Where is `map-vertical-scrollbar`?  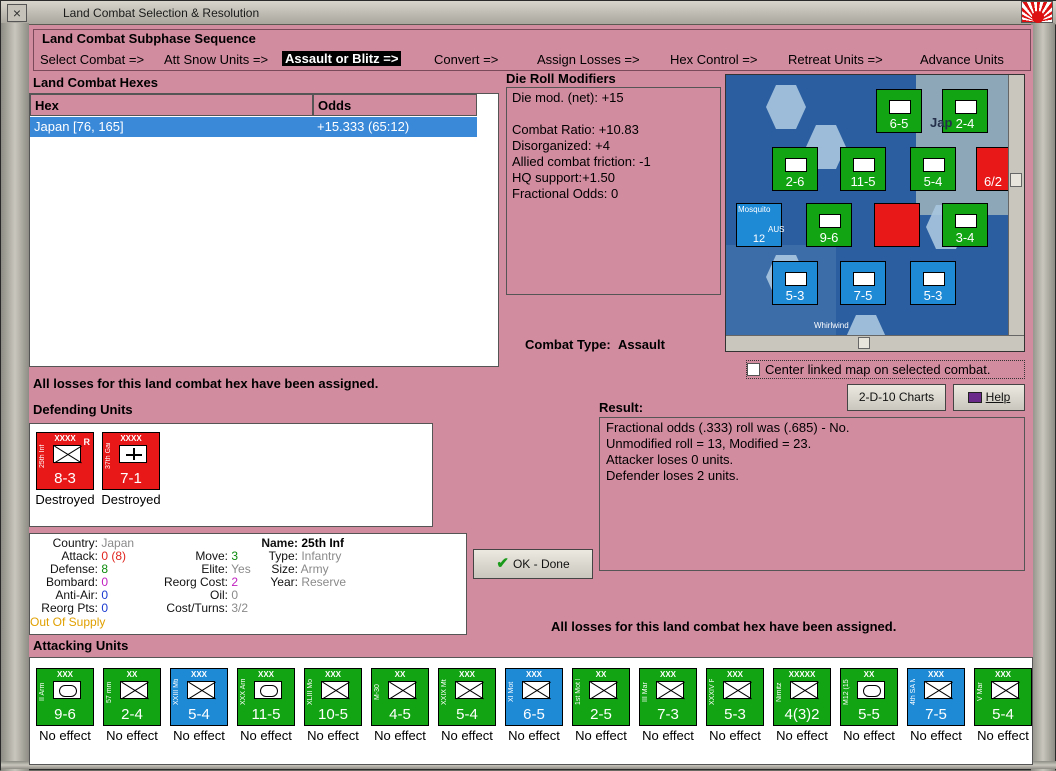
map-vertical-scrollbar is located at coordinates (1016, 206).